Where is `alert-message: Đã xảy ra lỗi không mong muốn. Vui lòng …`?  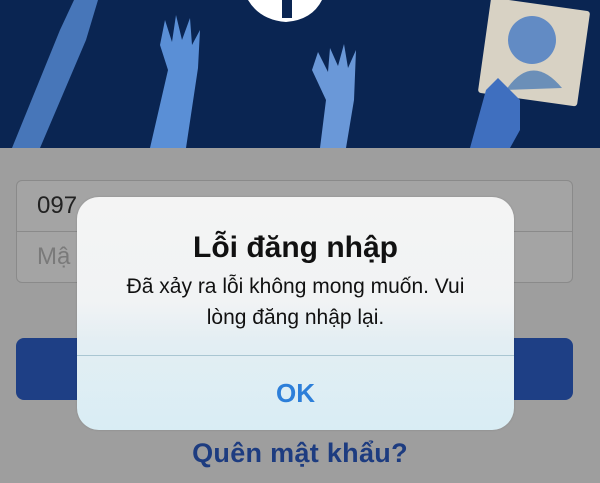 alert-message: Đã xảy ra lỗi không mong muốn. Vui lòng … is located at coordinates (295, 302).